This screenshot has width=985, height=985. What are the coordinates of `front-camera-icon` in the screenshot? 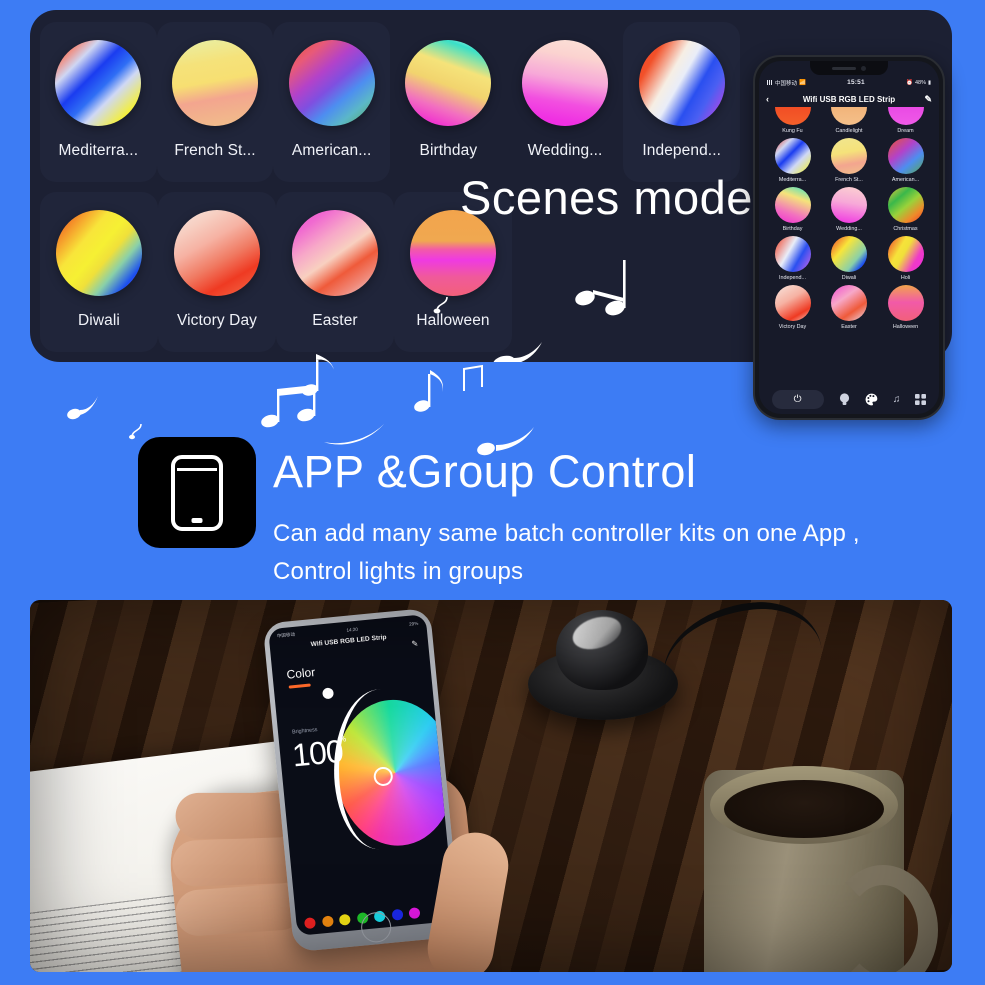 It's located at (863, 68).